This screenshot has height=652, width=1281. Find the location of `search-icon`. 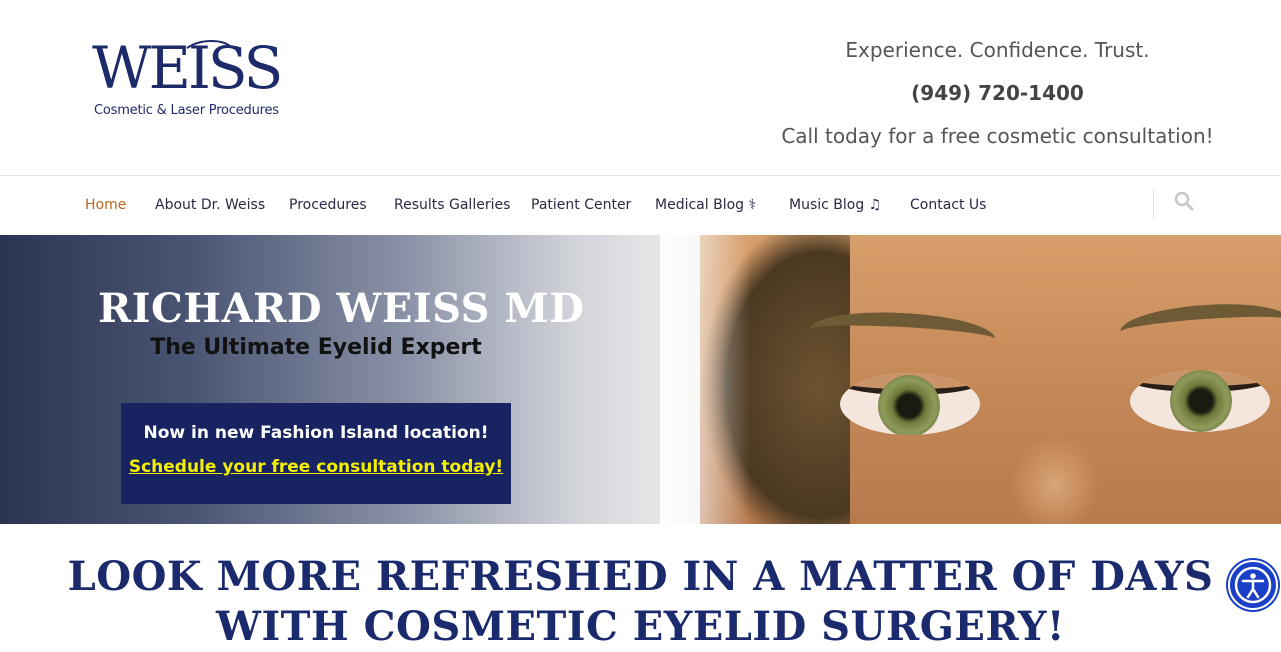

search-icon is located at coordinates (1184, 201).